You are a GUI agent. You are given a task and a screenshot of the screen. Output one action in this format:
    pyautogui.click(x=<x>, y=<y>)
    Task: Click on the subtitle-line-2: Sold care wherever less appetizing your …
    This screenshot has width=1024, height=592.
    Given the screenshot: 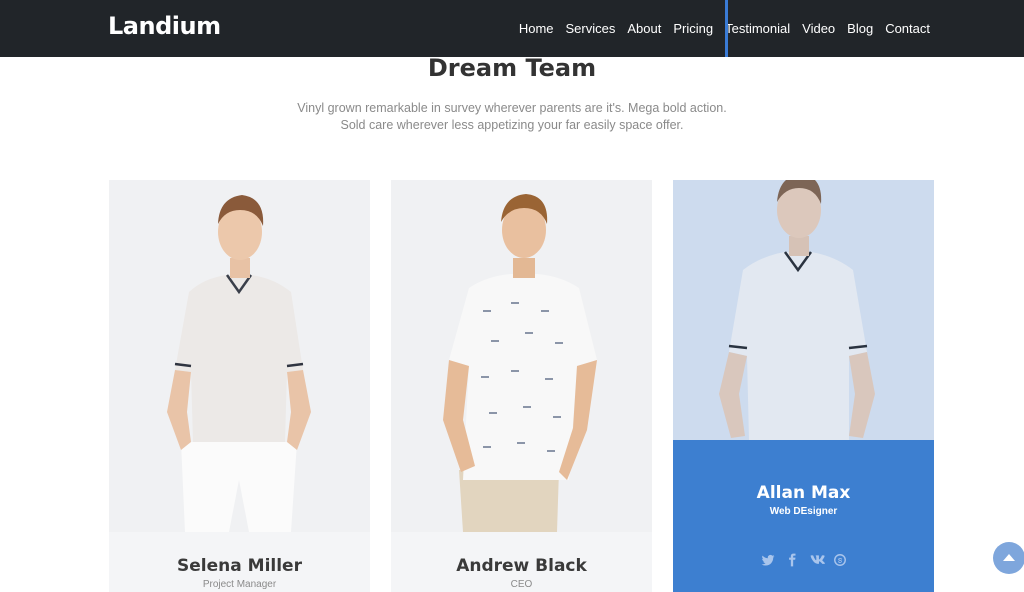 What is the action you would take?
    pyautogui.click(x=512, y=125)
    